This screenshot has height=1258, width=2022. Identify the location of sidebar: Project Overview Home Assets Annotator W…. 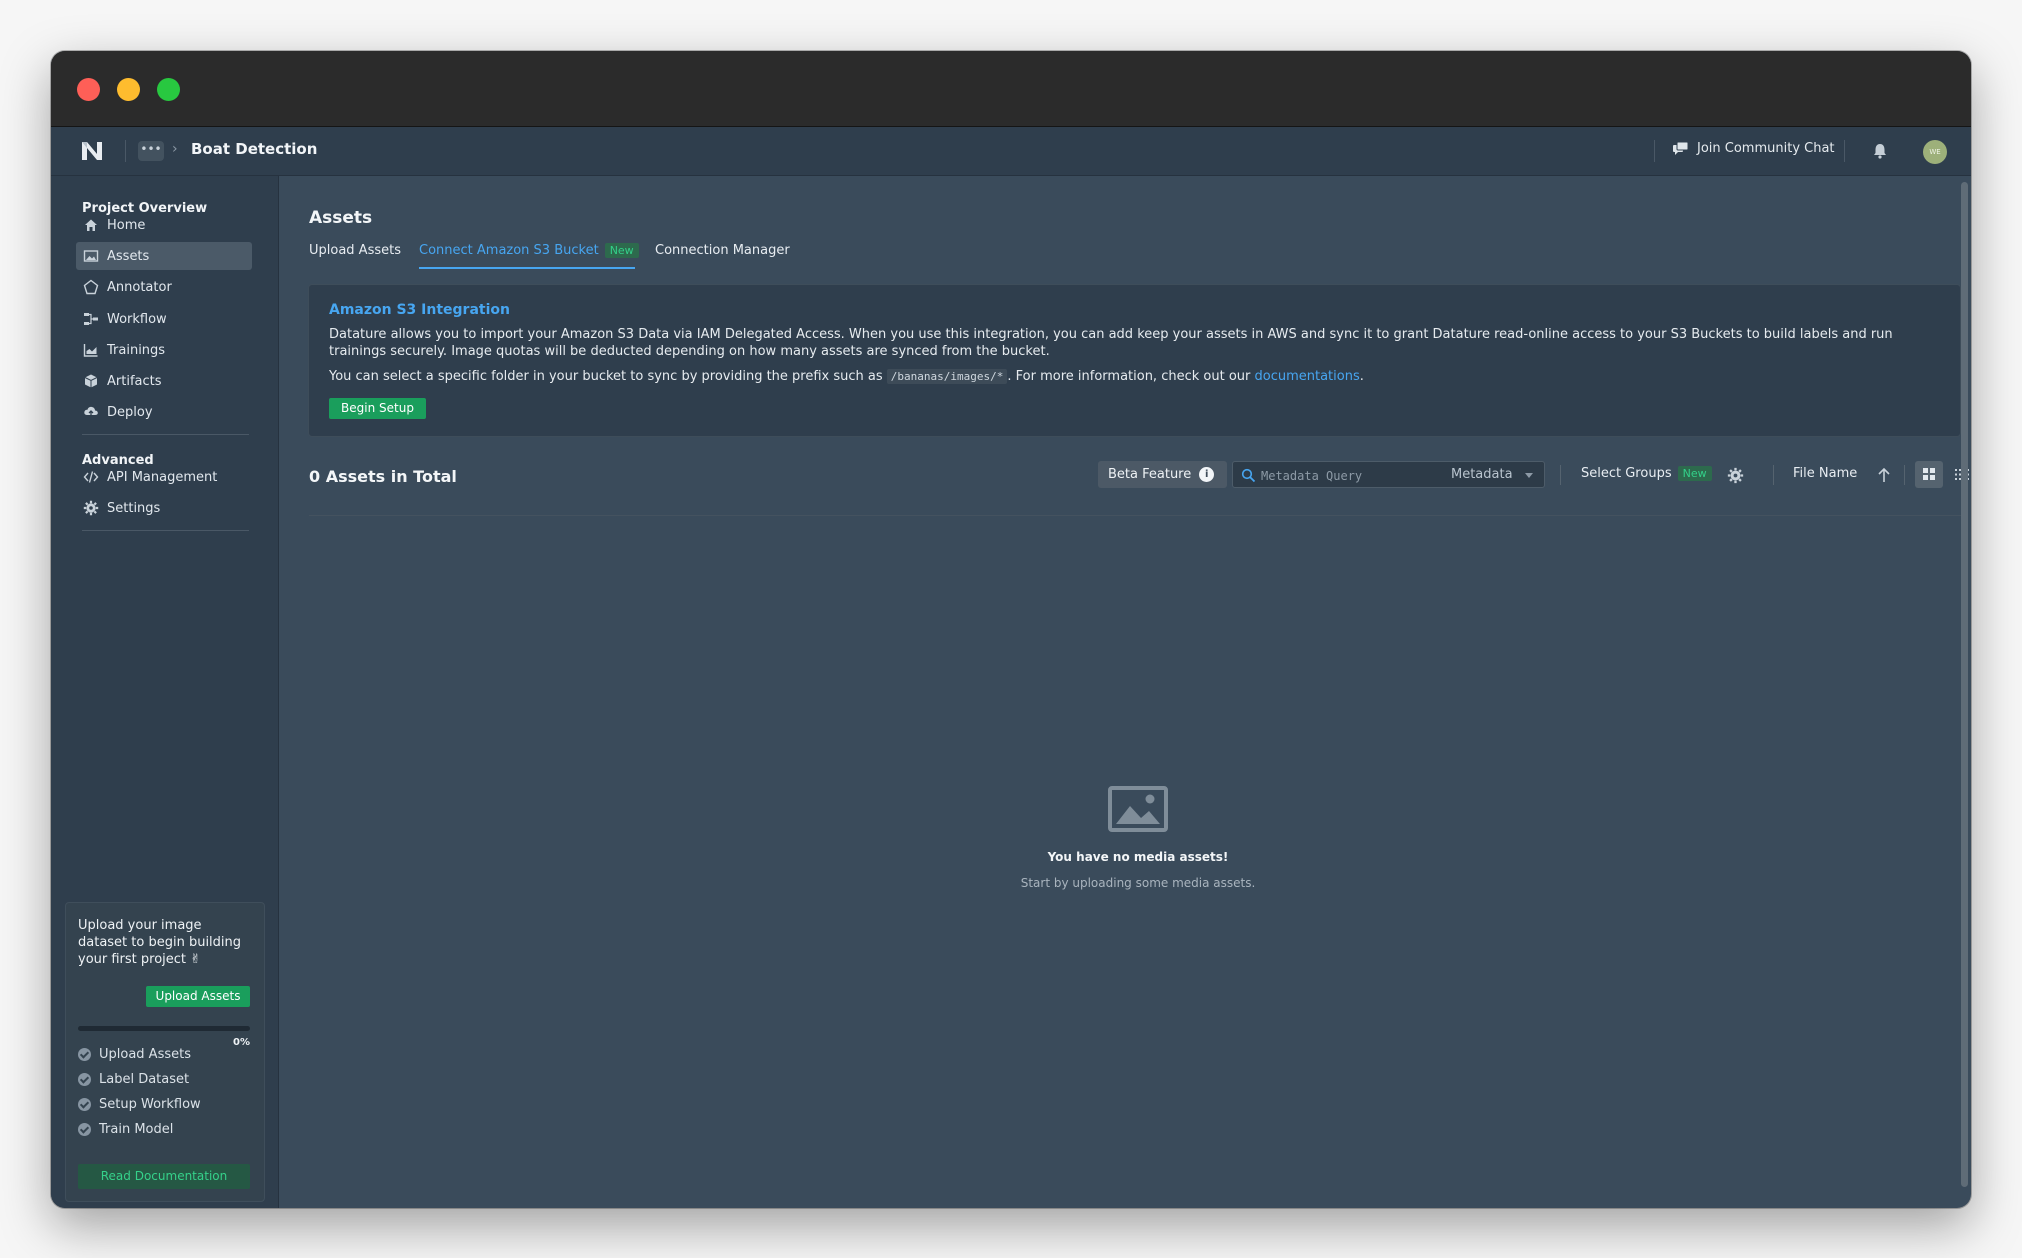
(165, 692).